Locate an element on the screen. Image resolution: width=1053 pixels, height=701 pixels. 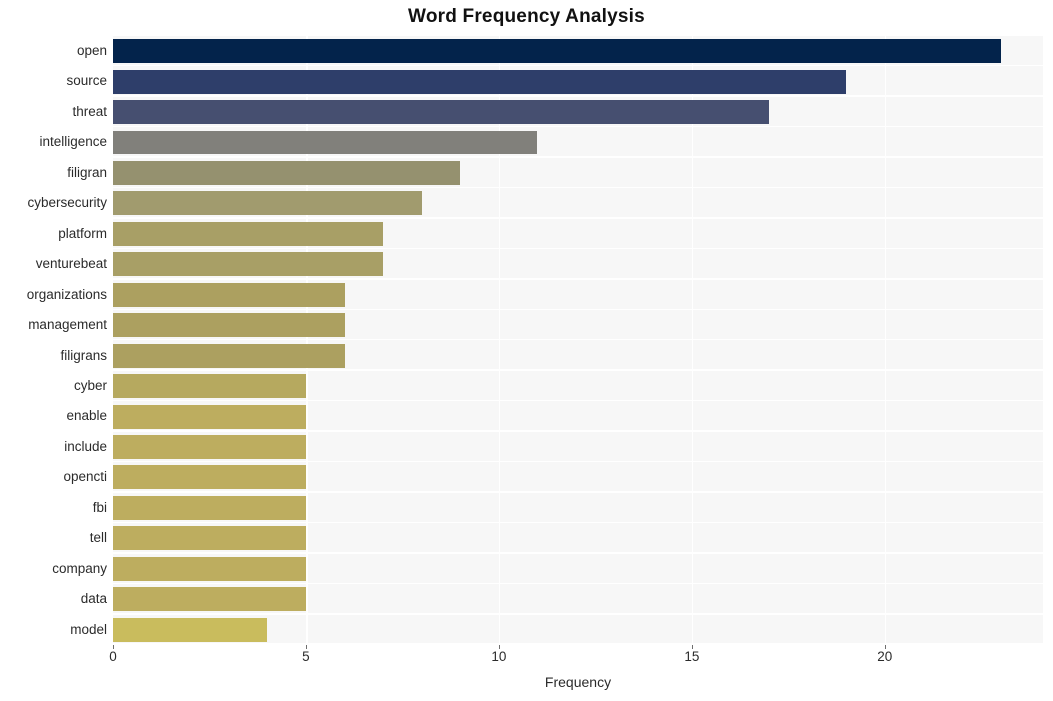
x-axis-tick-label: 5 is located at coordinates (306, 656).